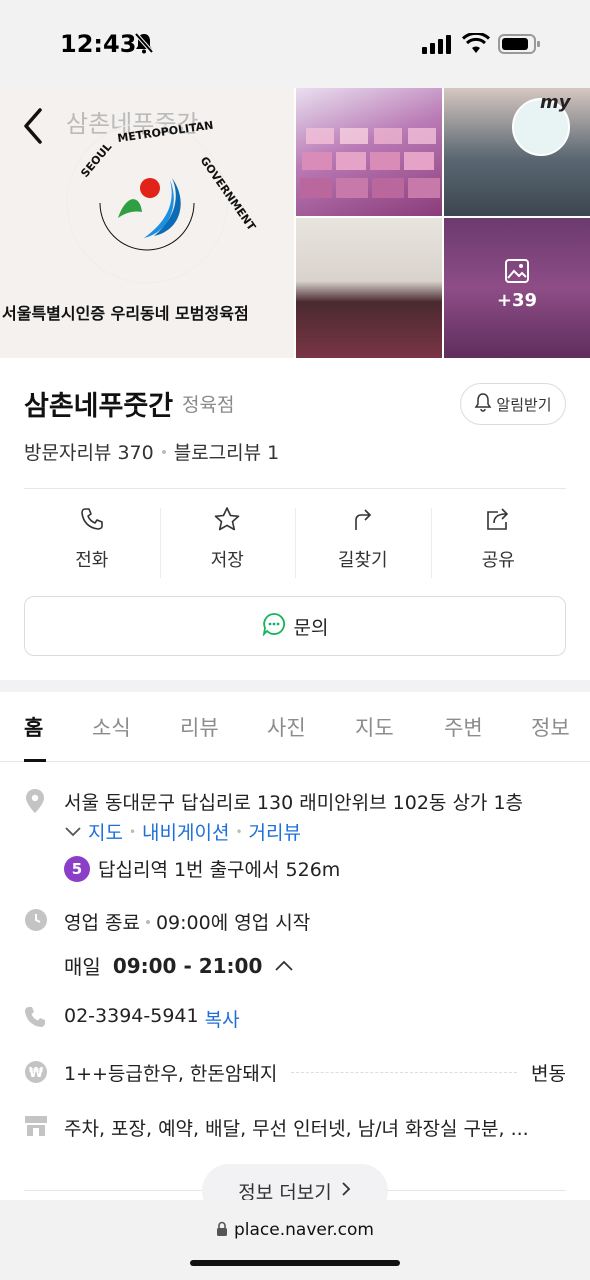  Describe the element at coordinates (187, 965) in the screenshot. I see `hours-range: 09:00 - 21:00` at that location.